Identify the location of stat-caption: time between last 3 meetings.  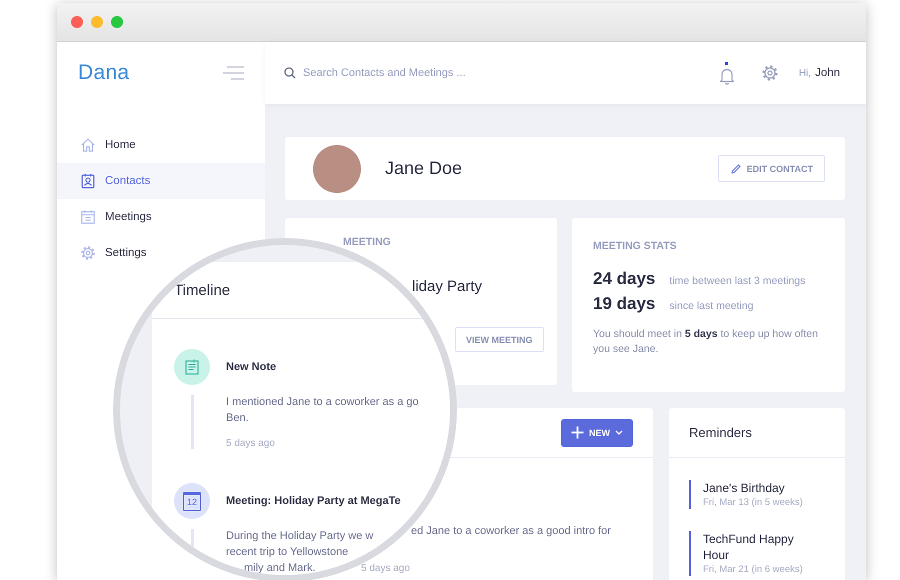
(737, 281).